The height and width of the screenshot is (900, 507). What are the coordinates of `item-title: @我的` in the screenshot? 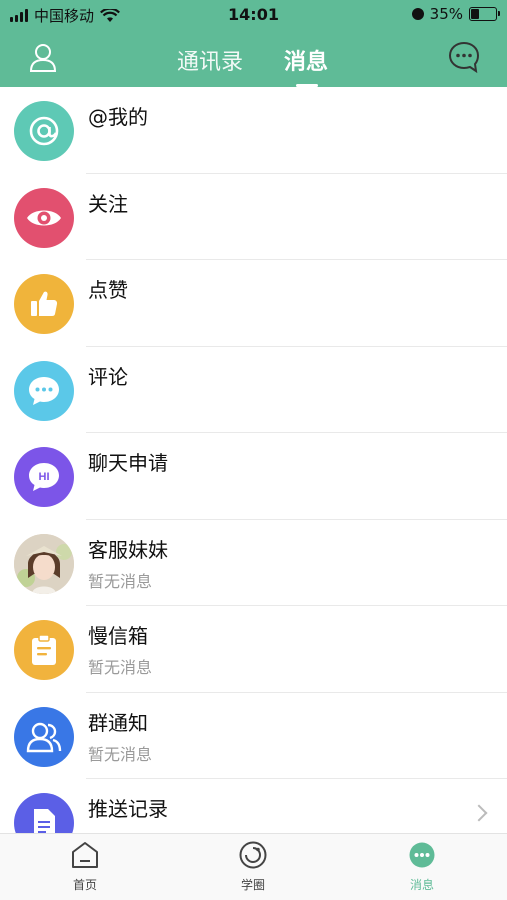 It's located at (118, 117).